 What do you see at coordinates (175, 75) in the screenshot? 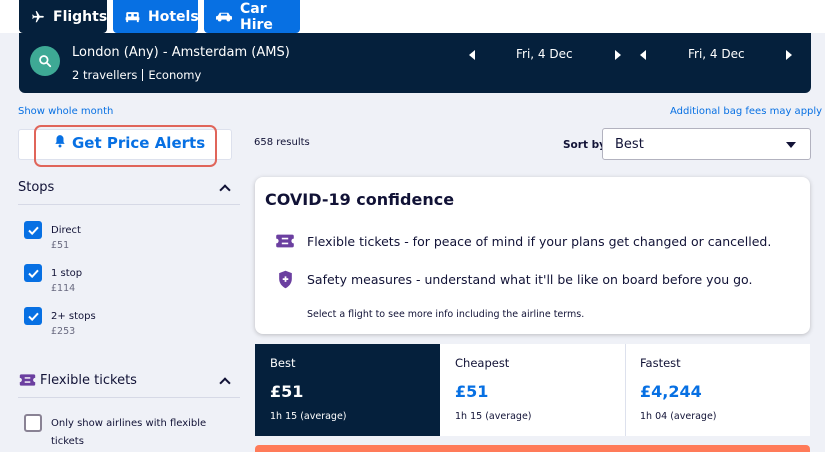
I see `cabin-text: Economy` at bounding box center [175, 75].